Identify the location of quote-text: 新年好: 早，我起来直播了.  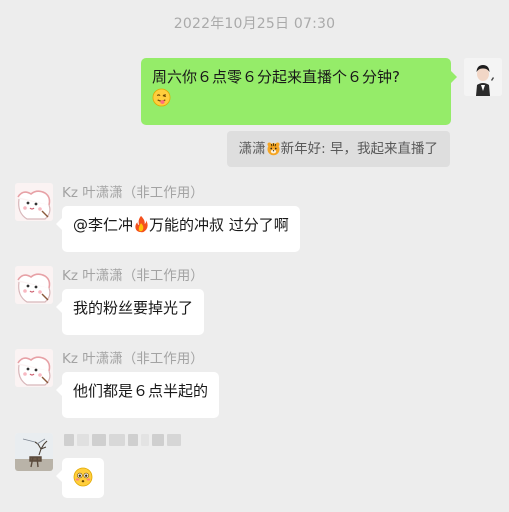
(359, 149).